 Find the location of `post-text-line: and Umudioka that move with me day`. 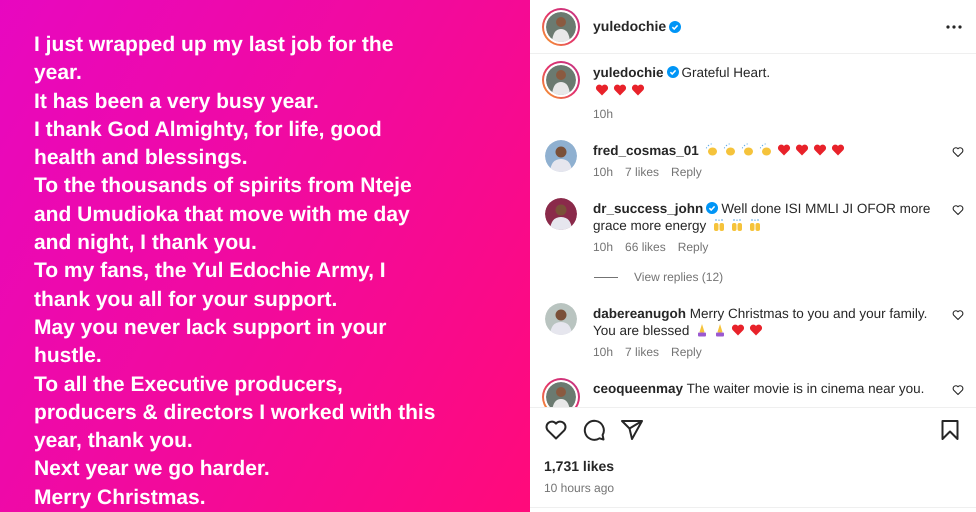

post-text-line: and Umudioka that move with me day is located at coordinates (222, 215).